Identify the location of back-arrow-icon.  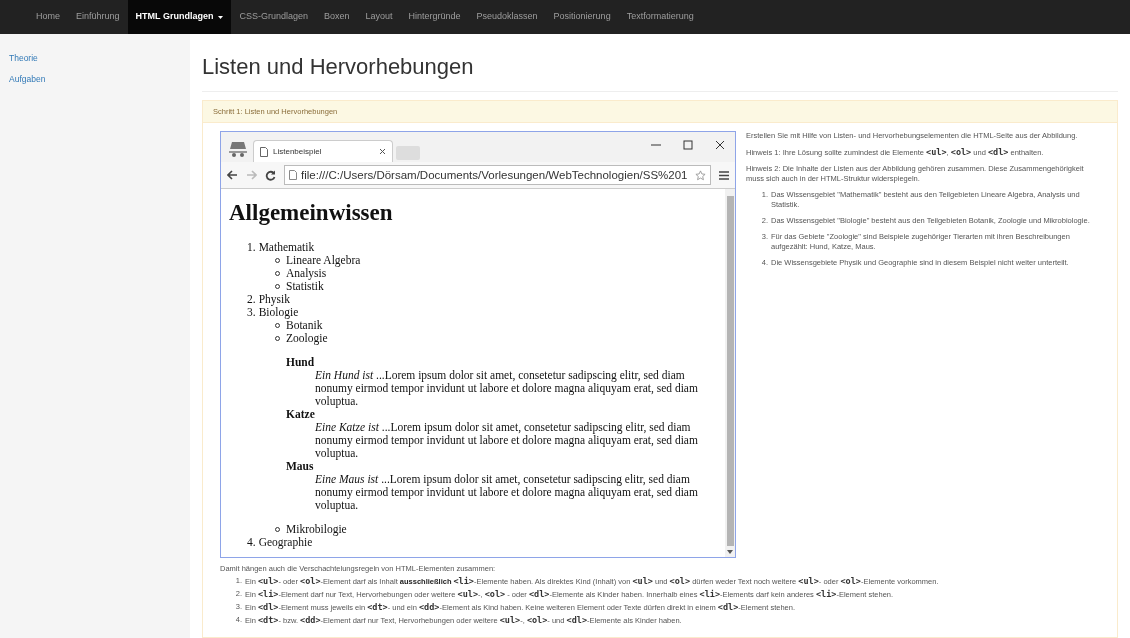
(232, 175).